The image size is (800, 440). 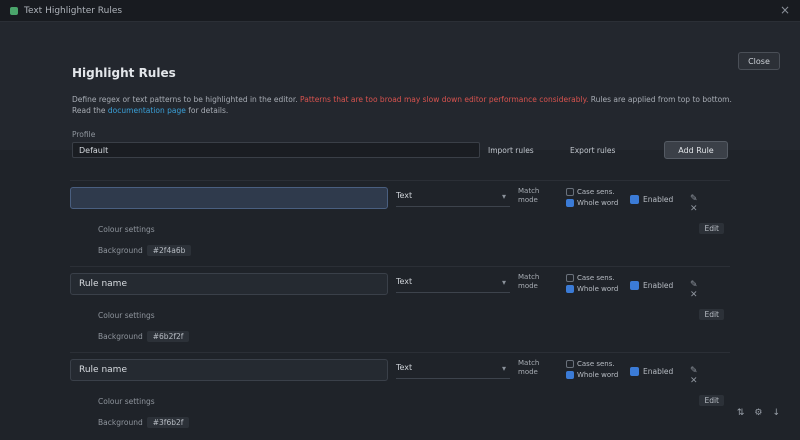 I want to click on gear-icon: ⚙, so click(x=758, y=413).